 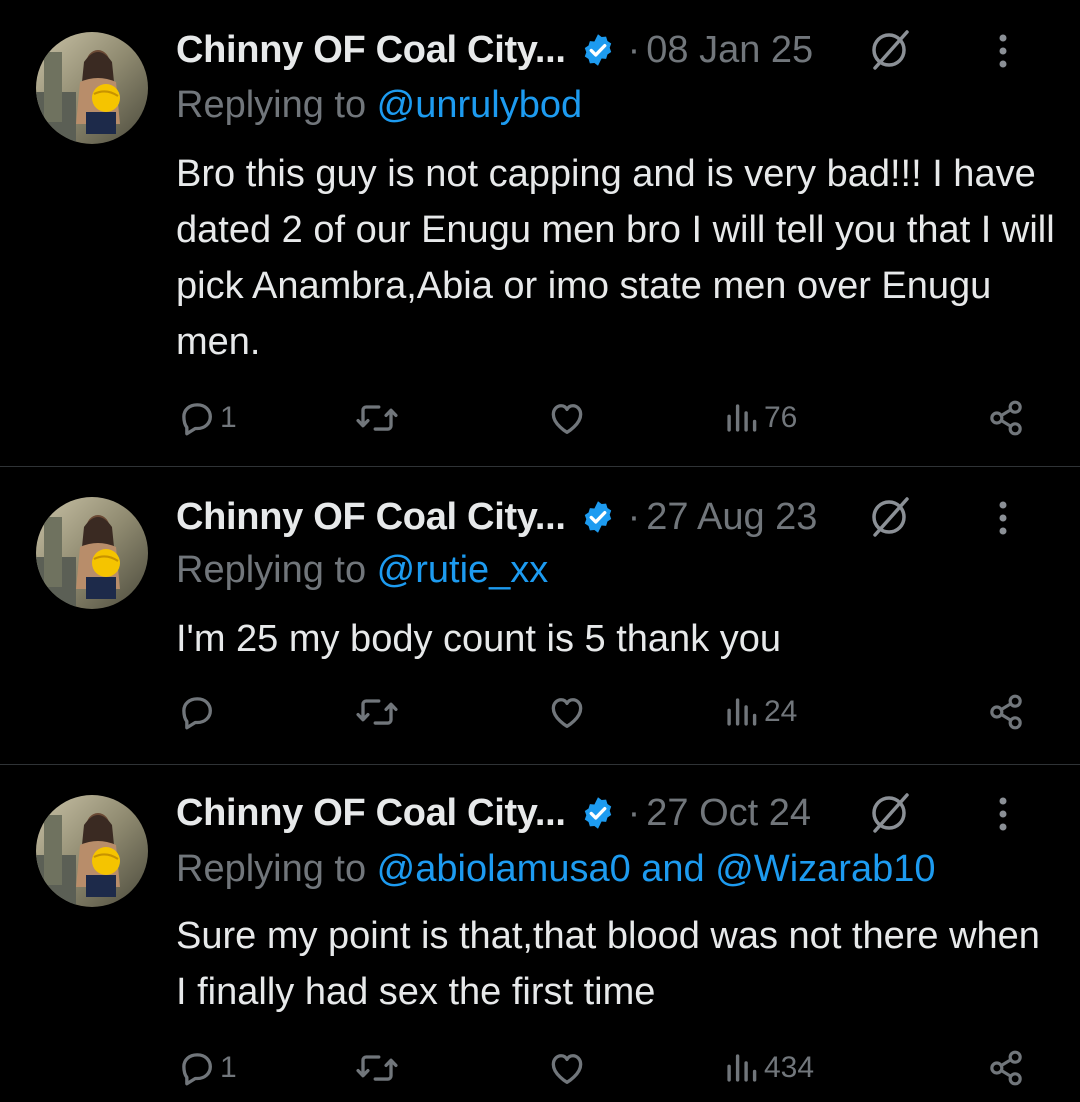 I want to click on tweet-actions: 1 434, so click(x=601, y=1068).